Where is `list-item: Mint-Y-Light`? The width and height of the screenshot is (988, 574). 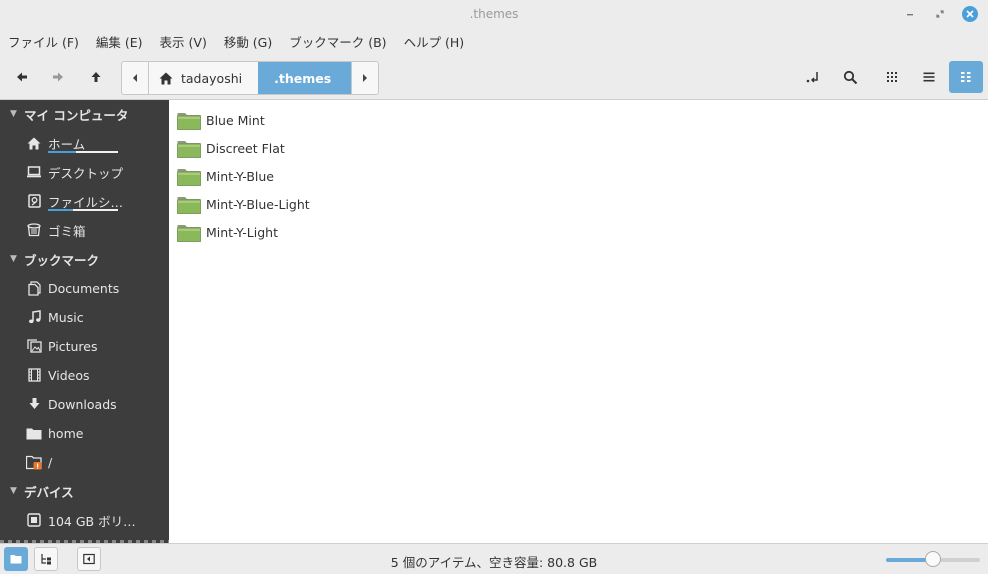
list-item: Mint-Y-Light is located at coordinates (227, 232).